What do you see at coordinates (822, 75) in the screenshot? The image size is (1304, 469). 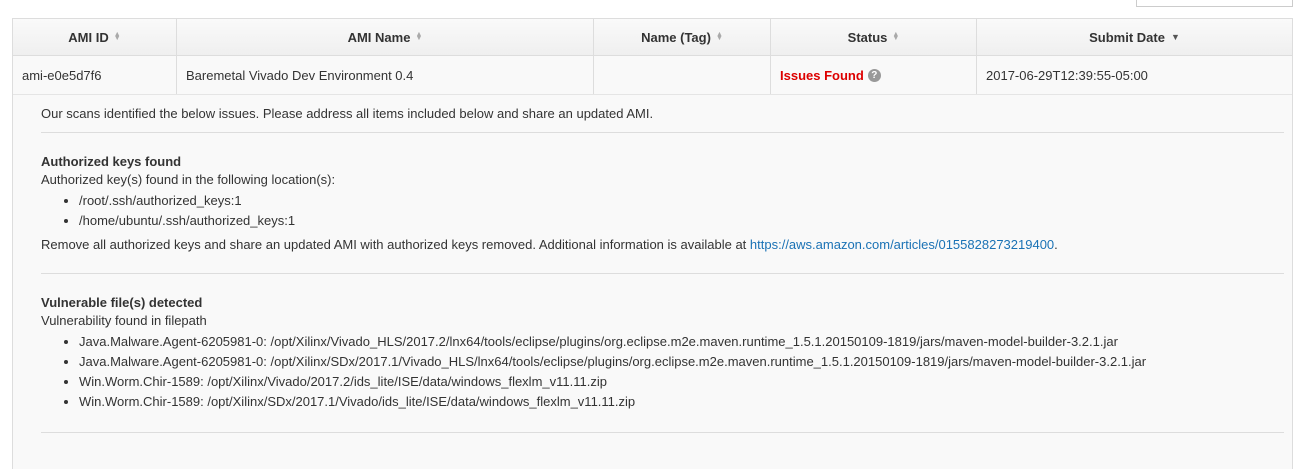 I see `status-badge: Issues Found` at bounding box center [822, 75].